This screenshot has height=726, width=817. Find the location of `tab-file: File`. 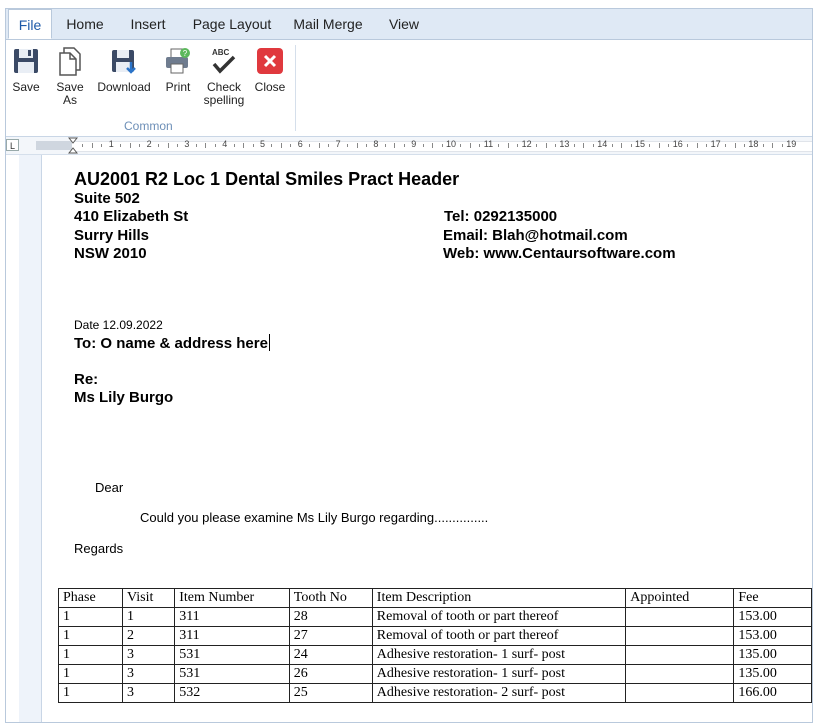

tab-file: File is located at coordinates (30, 24).